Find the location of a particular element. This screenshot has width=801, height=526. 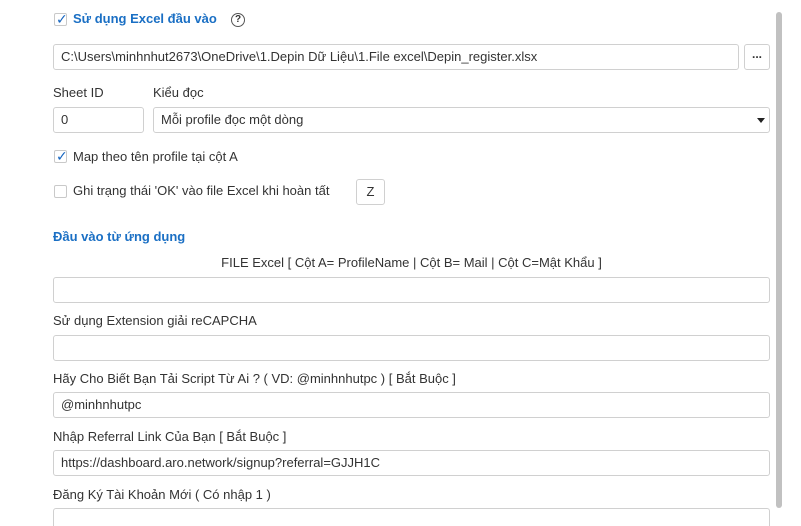

read-mode-label: Kiểu đọc is located at coordinates (178, 92).